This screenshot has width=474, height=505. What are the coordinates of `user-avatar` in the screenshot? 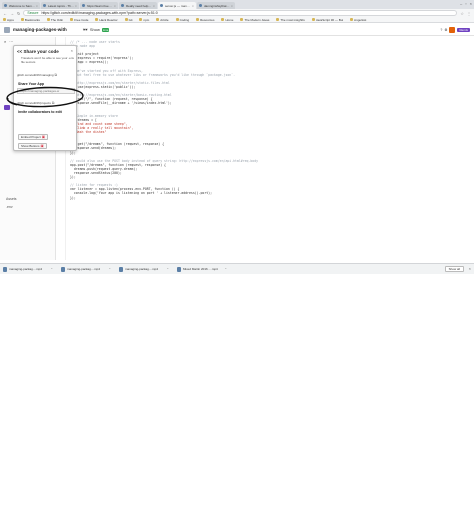 It's located at (452, 30).